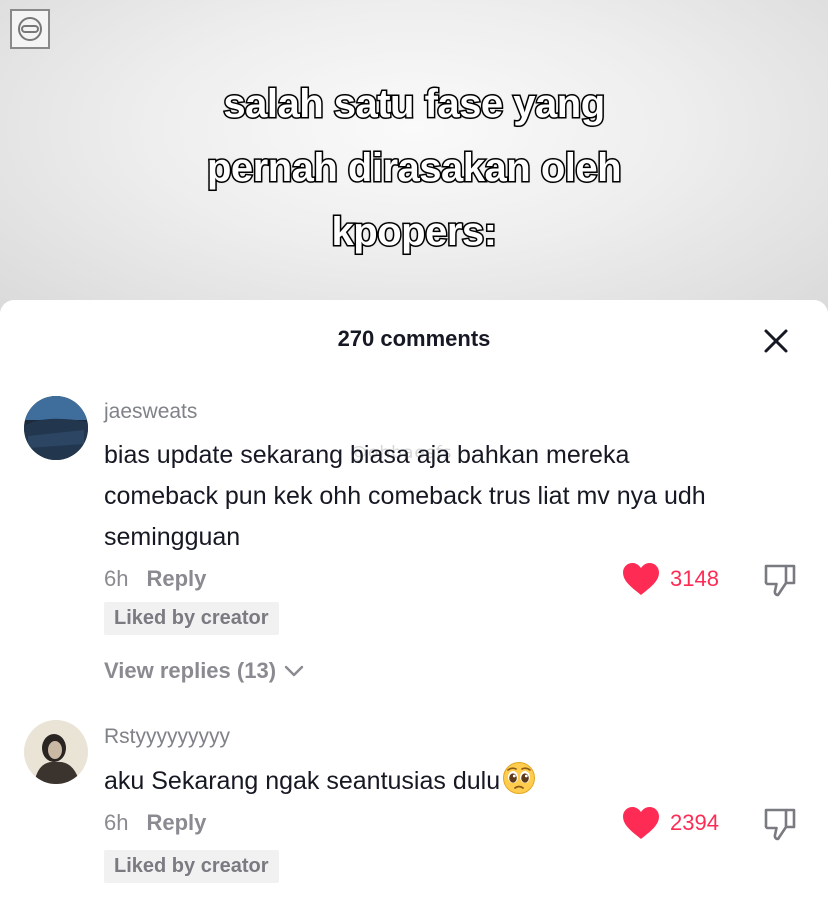  Describe the element at coordinates (414, 338) in the screenshot. I see `comments-count-title: 270 comments` at that location.